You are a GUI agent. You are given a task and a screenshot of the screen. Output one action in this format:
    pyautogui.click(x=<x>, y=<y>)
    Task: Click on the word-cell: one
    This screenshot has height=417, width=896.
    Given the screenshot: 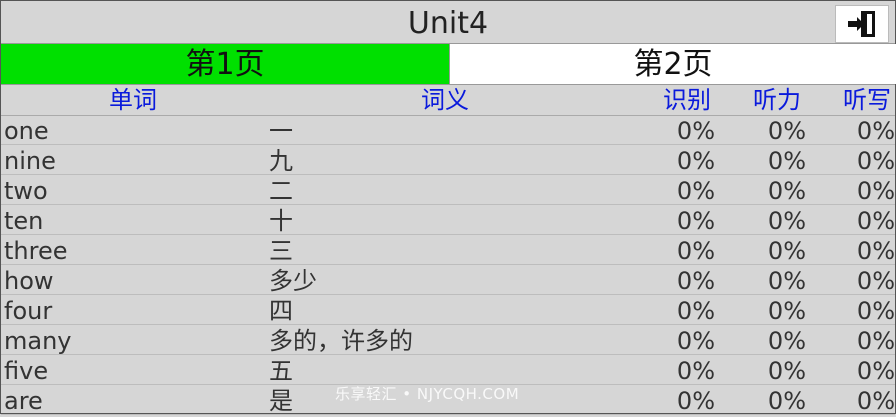 What is the action you would take?
    pyautogui.click(x=26, y=131)
    